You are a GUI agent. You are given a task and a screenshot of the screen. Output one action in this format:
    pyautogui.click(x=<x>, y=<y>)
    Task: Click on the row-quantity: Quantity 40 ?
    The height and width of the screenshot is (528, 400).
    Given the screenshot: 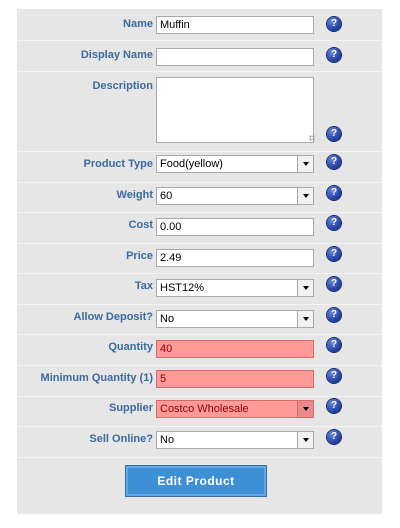 What is the action you would take?
    pyautogui.click(x=199, y=350)
    